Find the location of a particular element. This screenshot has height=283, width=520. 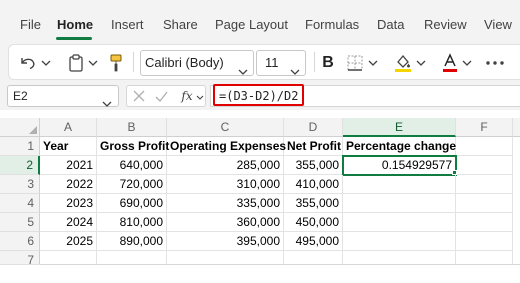

cell-e4 is located at coordinates (399, 203).